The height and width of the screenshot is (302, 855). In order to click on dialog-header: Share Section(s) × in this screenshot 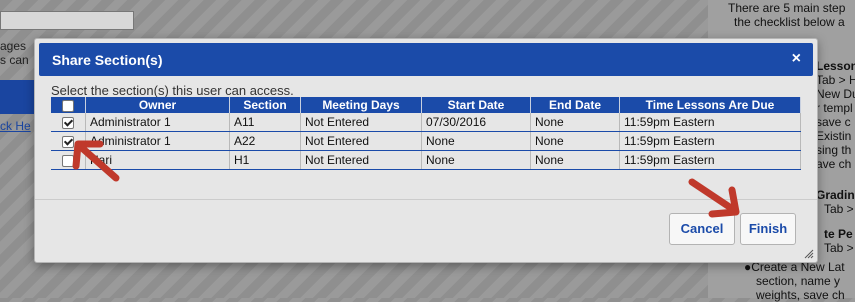, I will do `click(426, 59)`.